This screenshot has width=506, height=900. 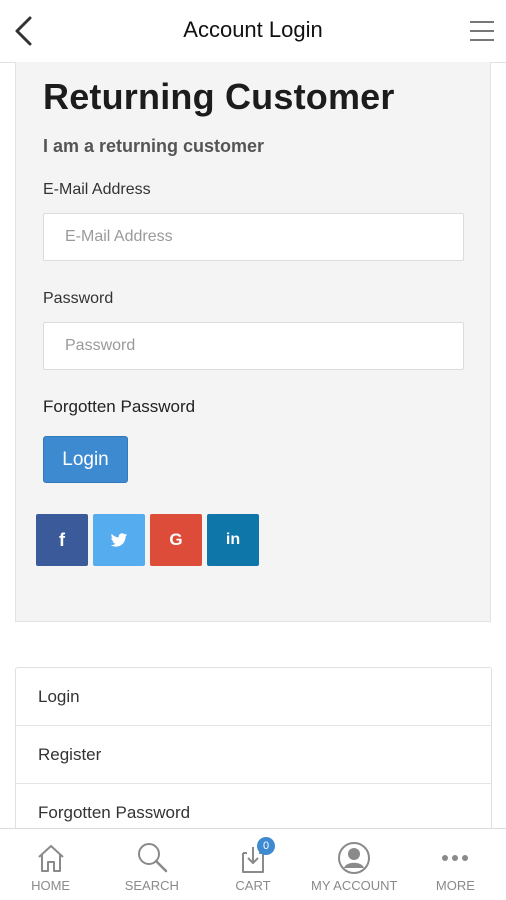 I want to click on nav-search: SEARCH, so click(x=151, y=864).